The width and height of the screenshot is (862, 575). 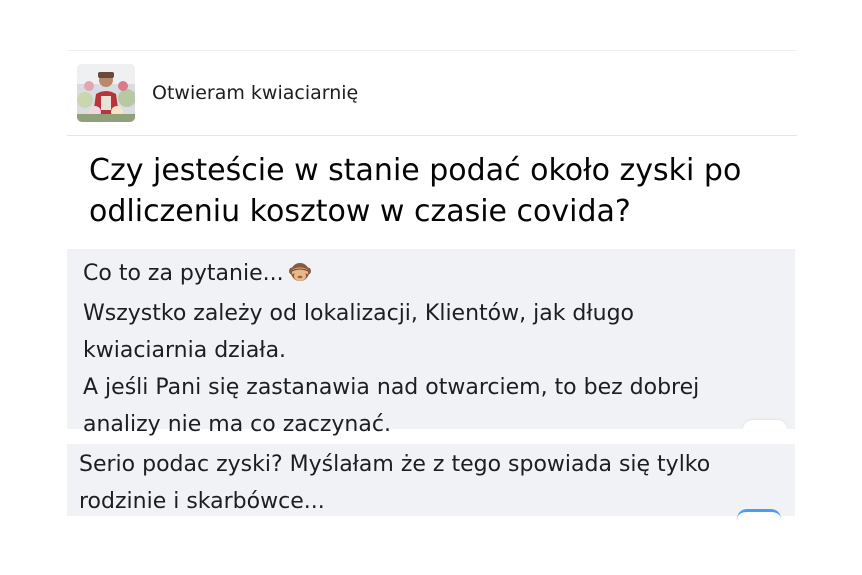 I want to click on florist-avatar-icon, so click(x=106, y=93).